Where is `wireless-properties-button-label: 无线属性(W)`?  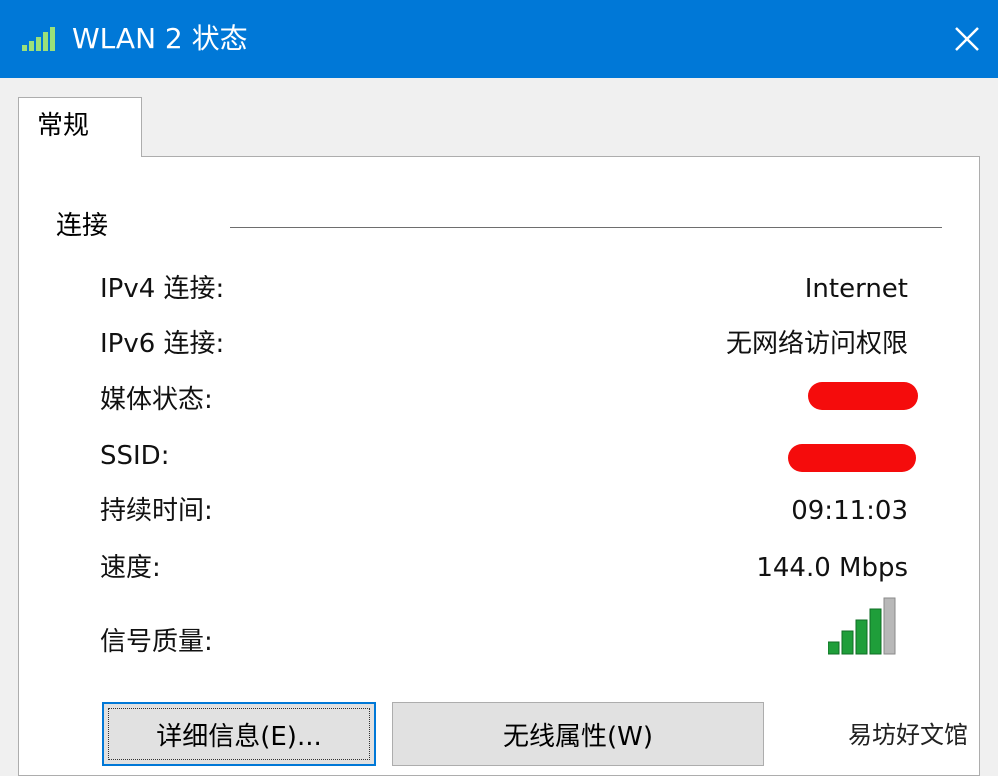 wireless-properties-button-label: 无线属性(W) is located at coordinates (578, 736).